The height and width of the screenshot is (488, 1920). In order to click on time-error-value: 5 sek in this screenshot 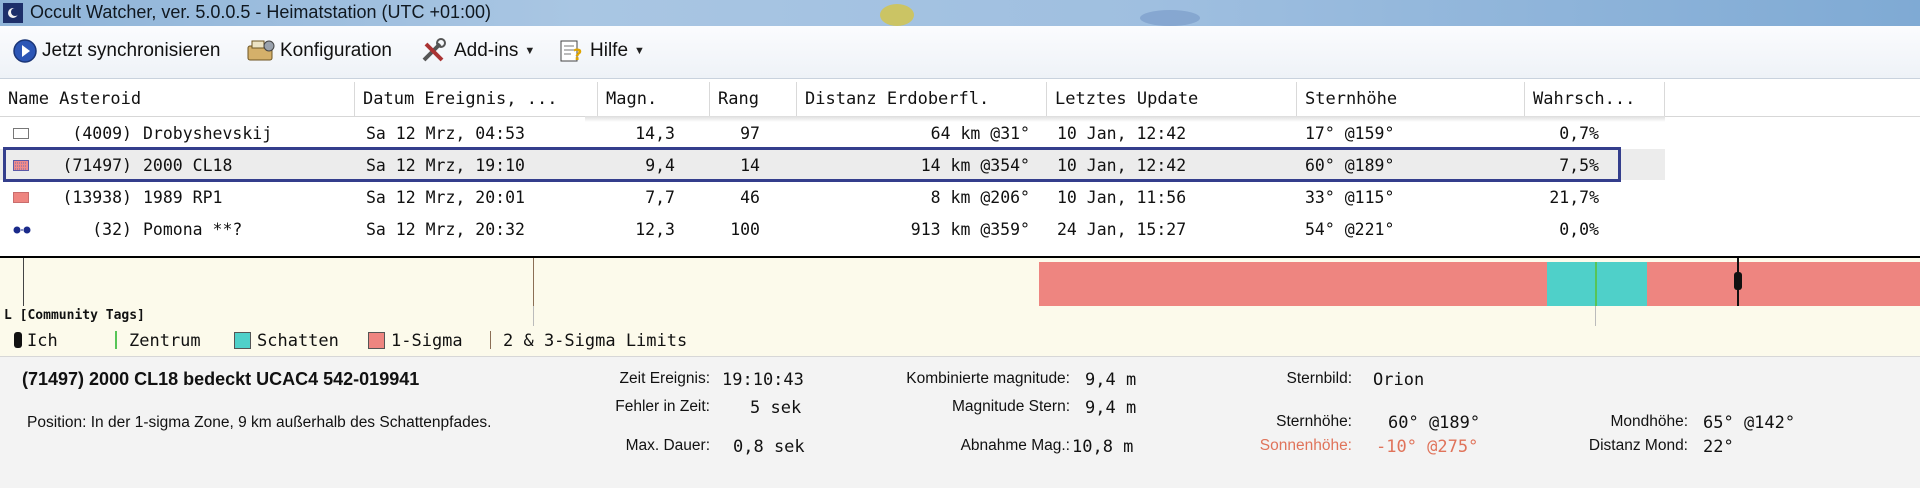, I will do `click(776, 408)`.